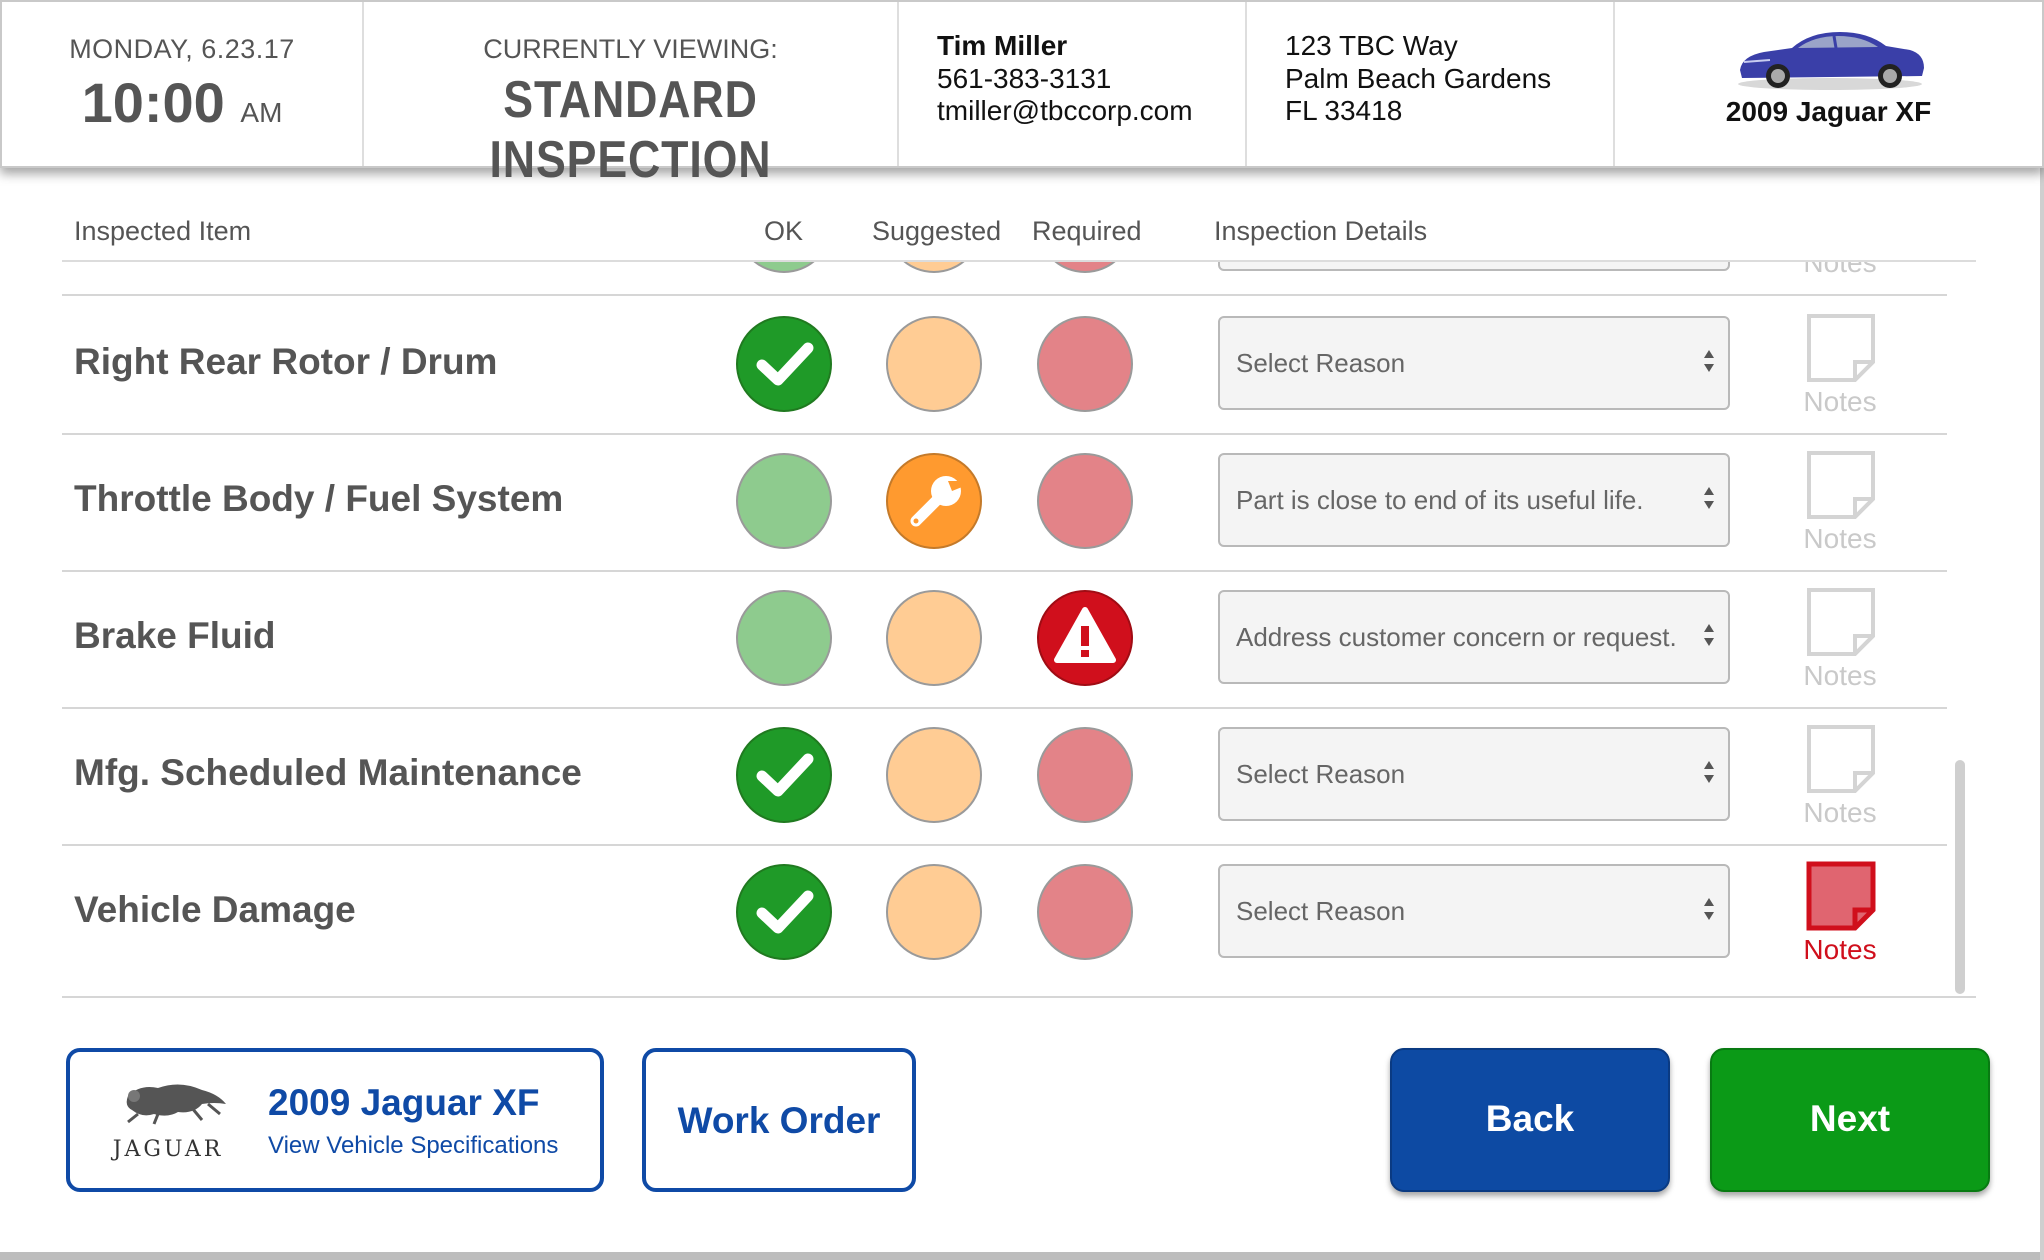 This screenshot has width=2044, height=1260. What do you see at coordinates (1960, 877) in the screenshot?
I see `table-scrollbar` at bounding box center [1960, 877].